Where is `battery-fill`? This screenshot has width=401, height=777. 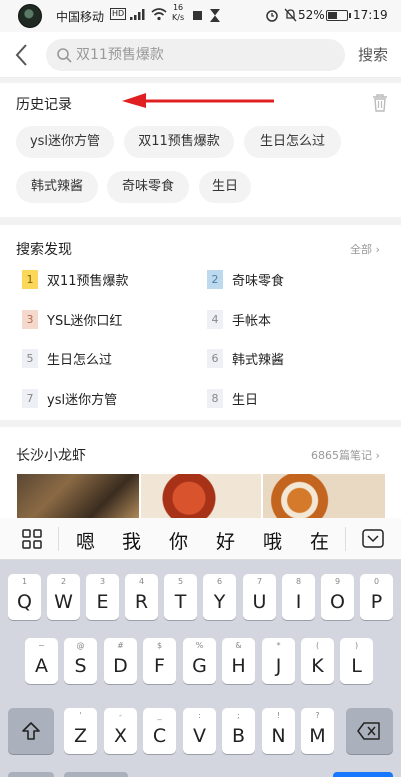 battery-fill is located at coordinates (332, 15).